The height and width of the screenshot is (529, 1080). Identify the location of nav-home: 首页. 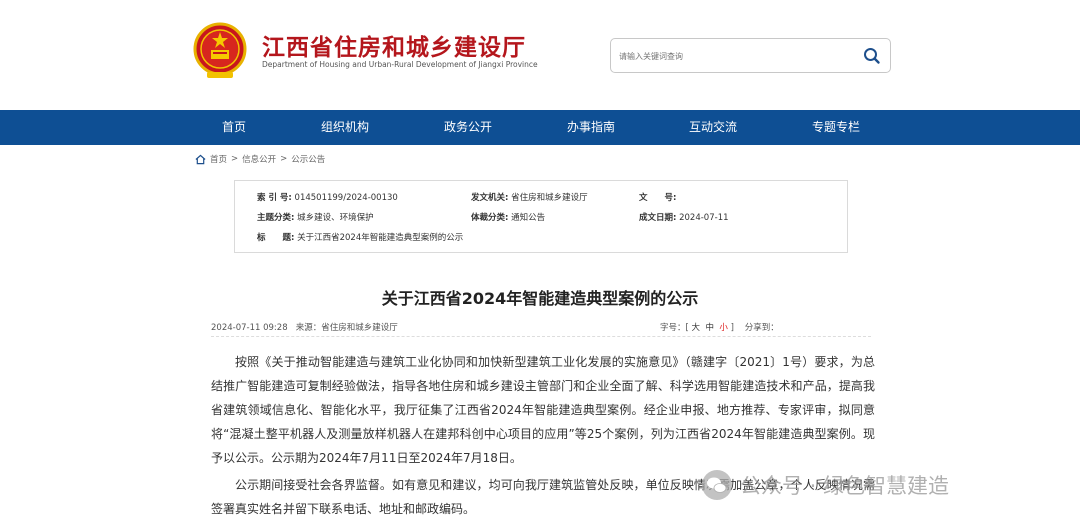
(234, 127).